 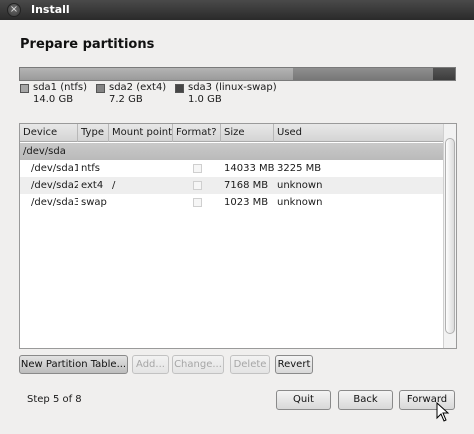 I want to click on table-row-disk: /dev/sda, so click(x=232, y=151).